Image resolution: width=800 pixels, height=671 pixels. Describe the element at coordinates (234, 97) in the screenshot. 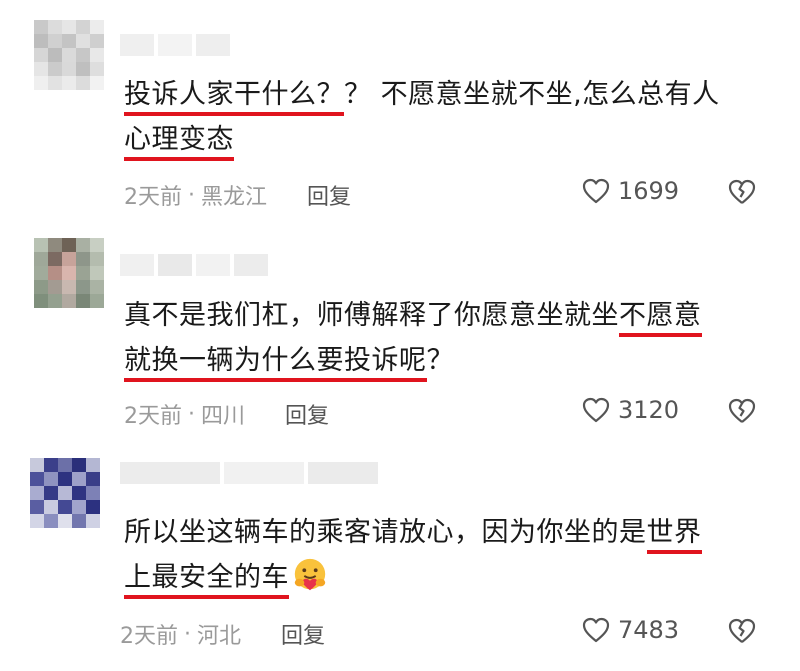

I see `underlined-text: 投诉人家干什么？` at that location.